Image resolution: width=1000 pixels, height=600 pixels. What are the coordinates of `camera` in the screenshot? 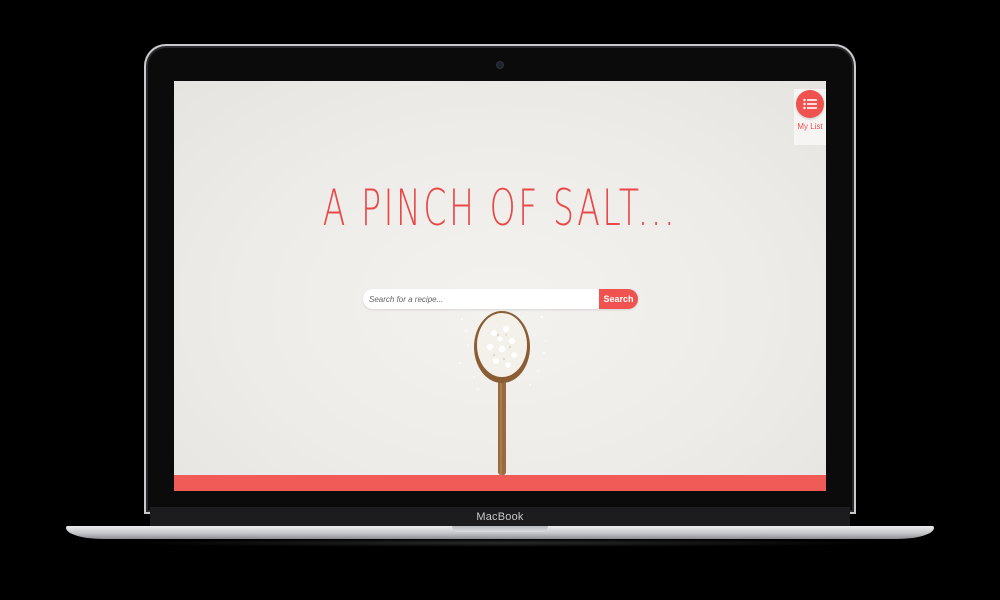 It's located at (500, 65).